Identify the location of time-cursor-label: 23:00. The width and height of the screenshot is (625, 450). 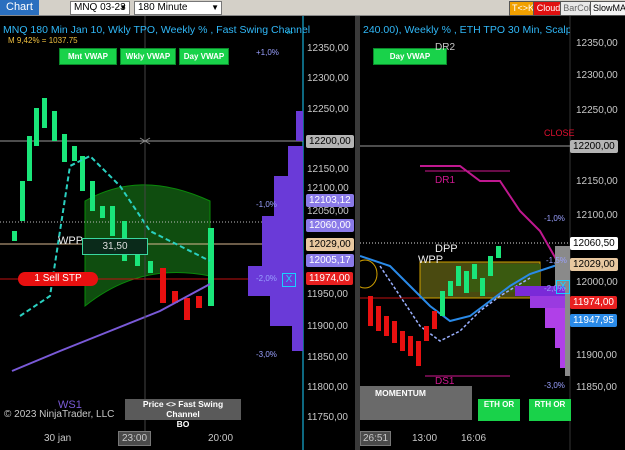
(135, 438).